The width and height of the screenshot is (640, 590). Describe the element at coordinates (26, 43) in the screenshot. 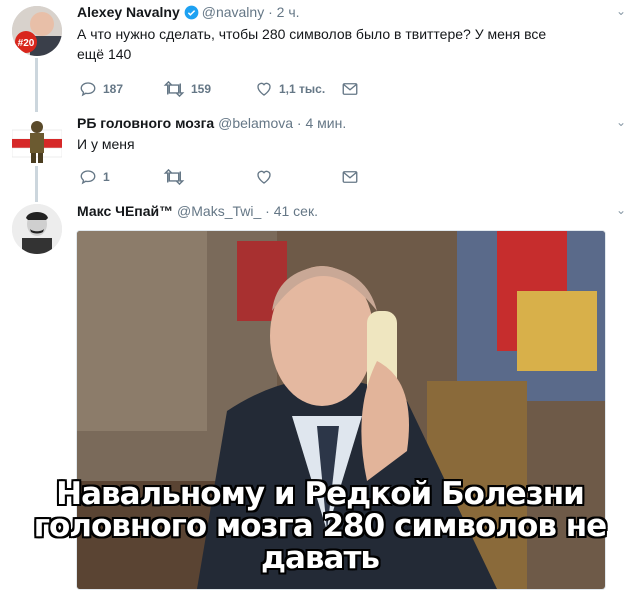

I see `svg-text: #20` at that location.